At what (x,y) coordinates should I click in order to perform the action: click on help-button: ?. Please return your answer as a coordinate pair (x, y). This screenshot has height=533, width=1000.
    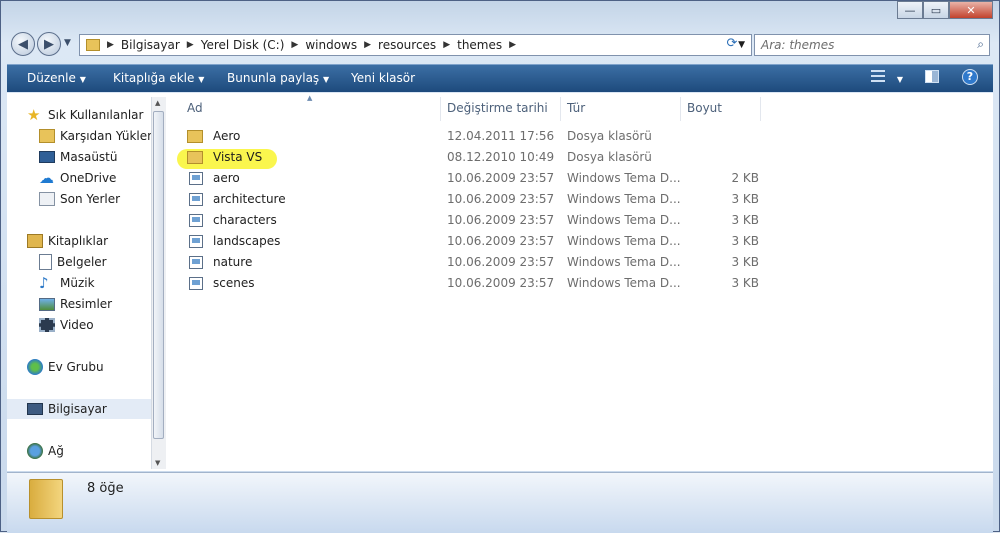
    Looking at the image, I should click on (970, 77).